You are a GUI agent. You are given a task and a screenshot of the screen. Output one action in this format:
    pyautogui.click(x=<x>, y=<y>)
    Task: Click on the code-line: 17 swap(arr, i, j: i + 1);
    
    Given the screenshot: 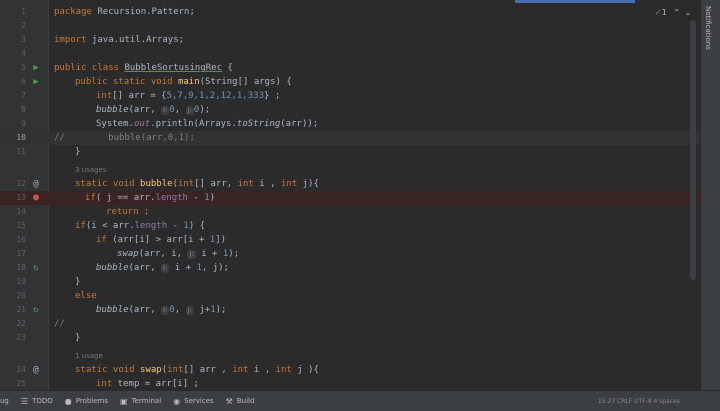 What is the action you would take?
    pyautogui.click(x=350, y=254)
    